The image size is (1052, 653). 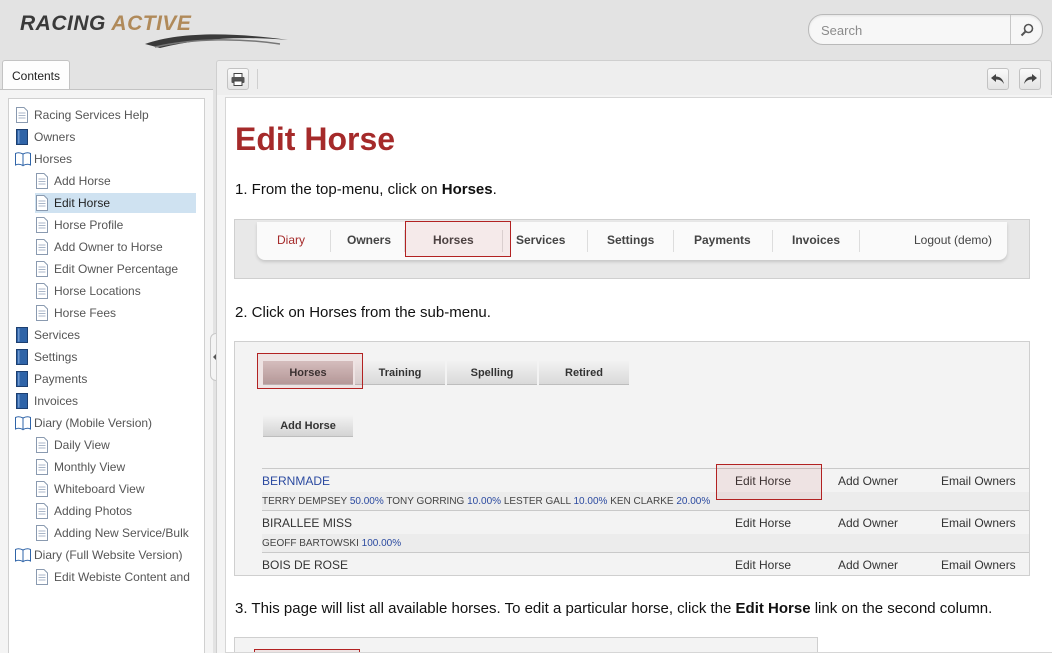 What do you see at coordinates (53, 159) in the screenshot?
I see `toc-item-label: Horses` at bounding box center [53, 159].